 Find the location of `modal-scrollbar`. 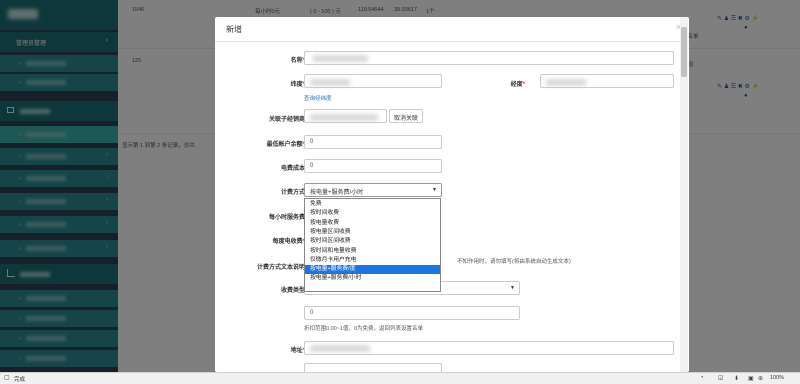

modal-scrollbar is located at coordinates (684, 194).